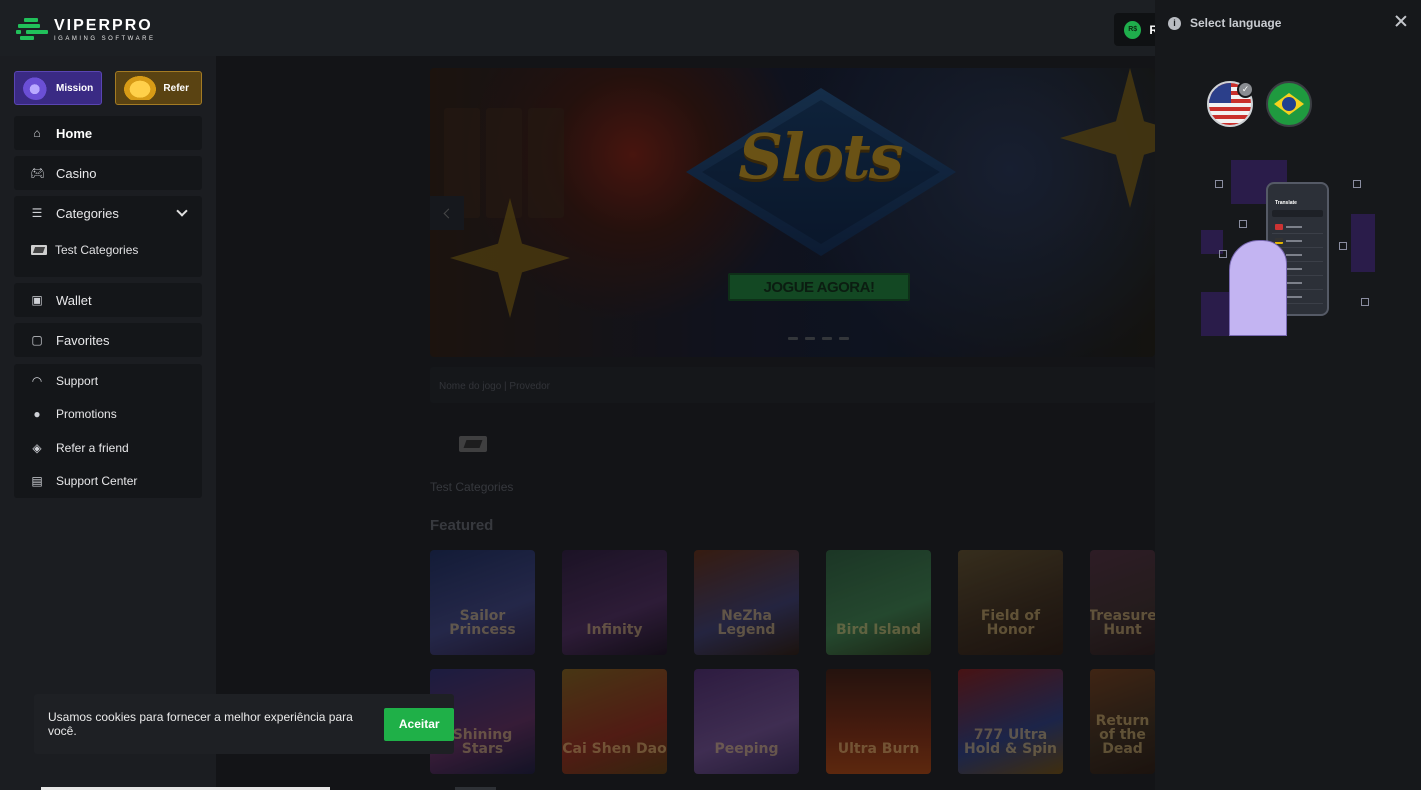 Image resolution: width=1421 pixels, height=790 pixels. What do you see at coordinates (1010, 623) in the screenshot?
I see `game-title: Field of Honor` at bounding box center [1010, 623].